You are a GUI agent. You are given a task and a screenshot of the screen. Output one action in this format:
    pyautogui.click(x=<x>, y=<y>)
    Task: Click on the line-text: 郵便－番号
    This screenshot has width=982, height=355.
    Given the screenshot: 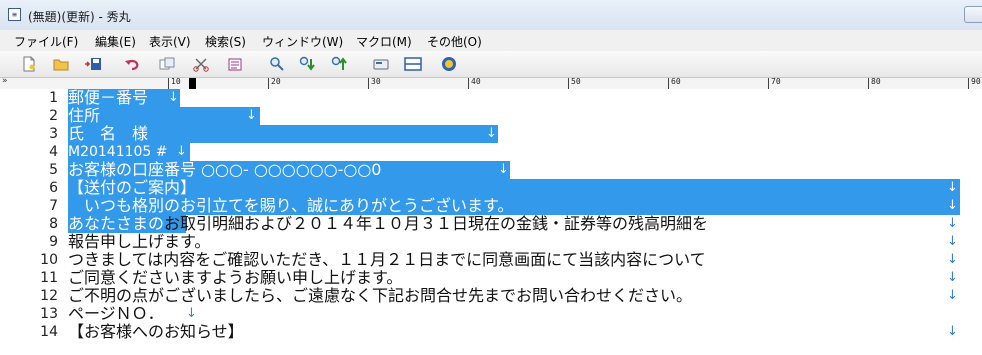 What is the action you would take?
    pyautogui.click(x=108, y=97)
    